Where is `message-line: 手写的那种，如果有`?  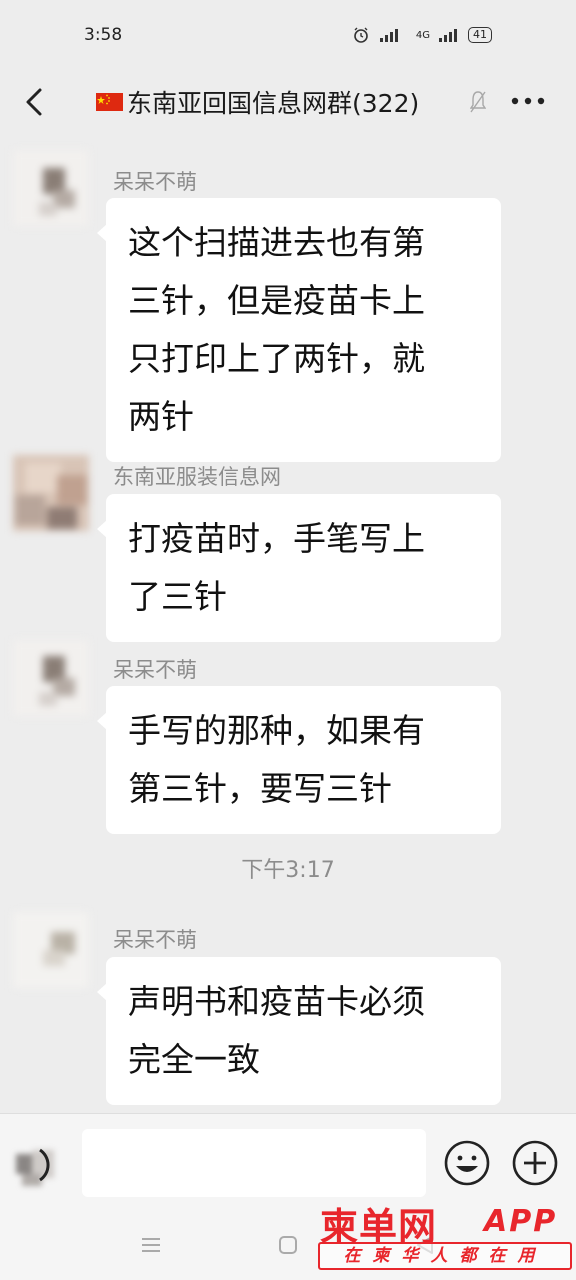 message-line: 手写的那种，如果有 is located at coordinates (276, 730).